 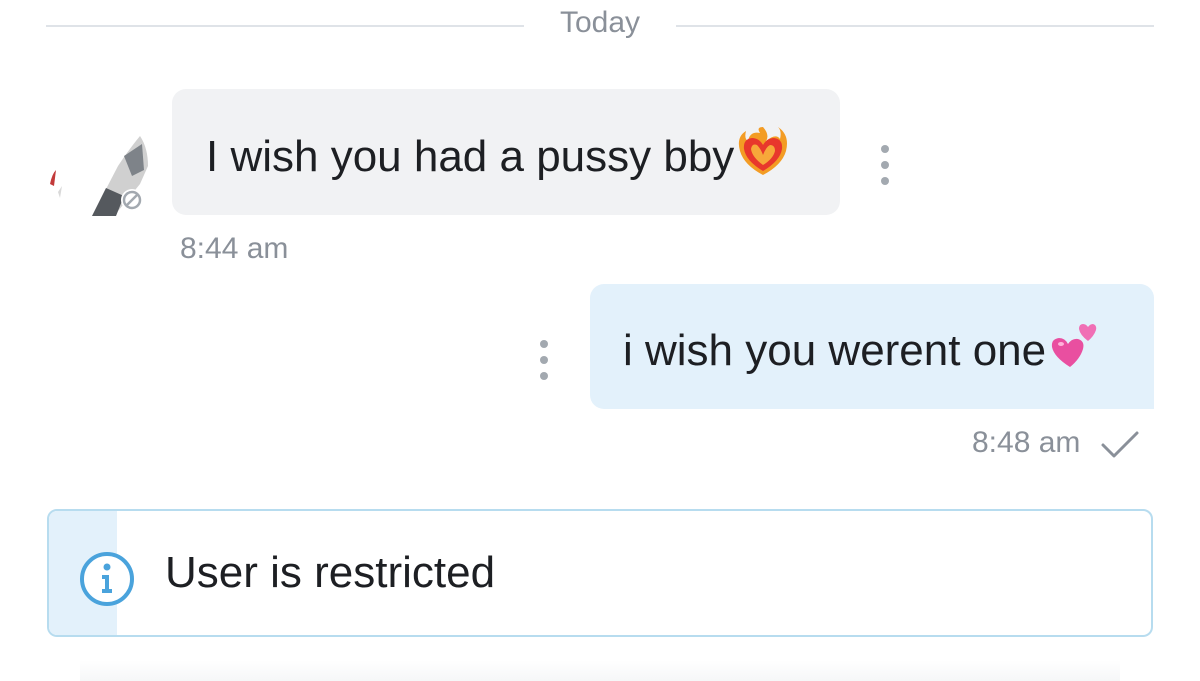 I want to click on incoming-message-bubble: I wish you had a pussy bby, so click(x=506, y=152).